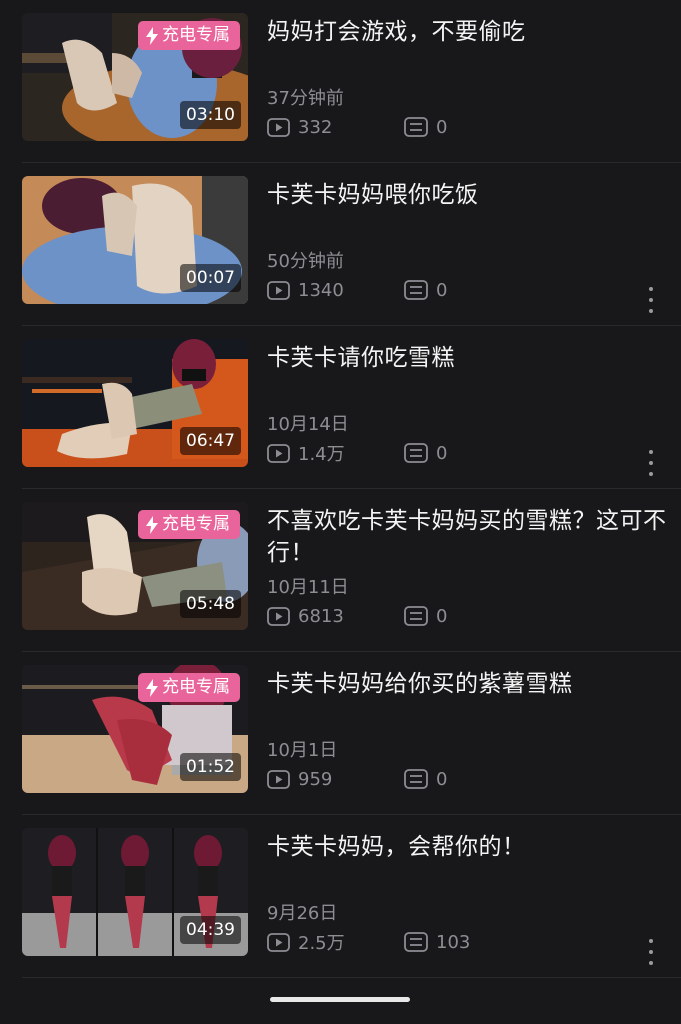 The image size is (681, 1024). I want to click on video-title: 卡芙卡妈妈喂你吃饭, so click(467, 195).